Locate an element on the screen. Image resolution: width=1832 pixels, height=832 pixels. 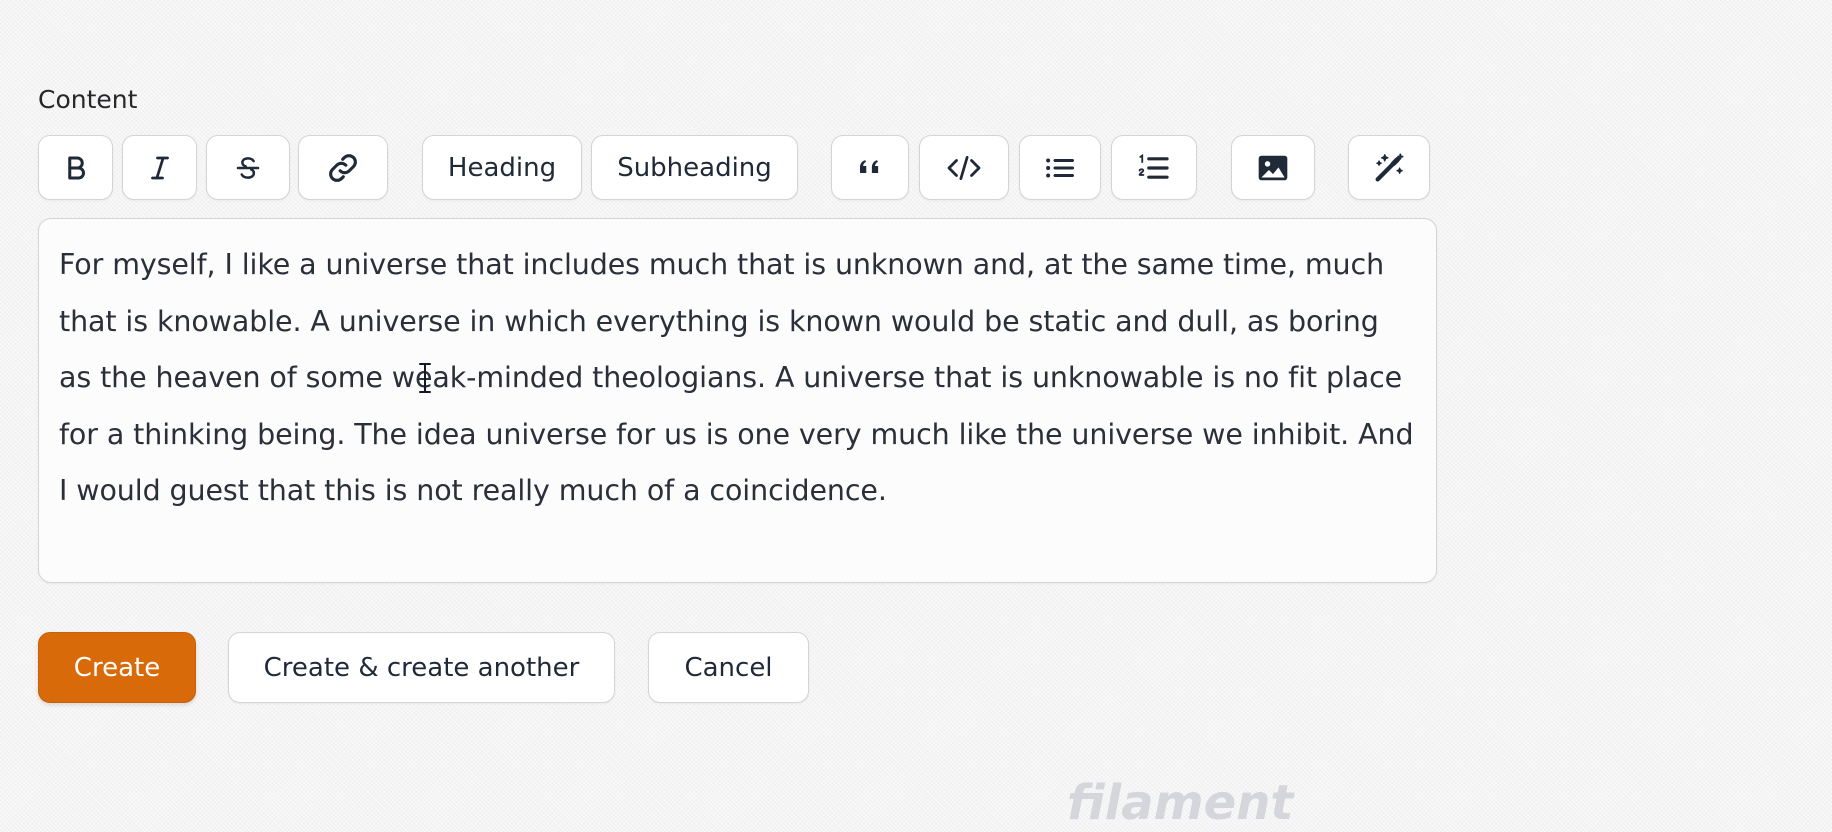
cancel-button: Cancel is located at coordinates (728, 667).